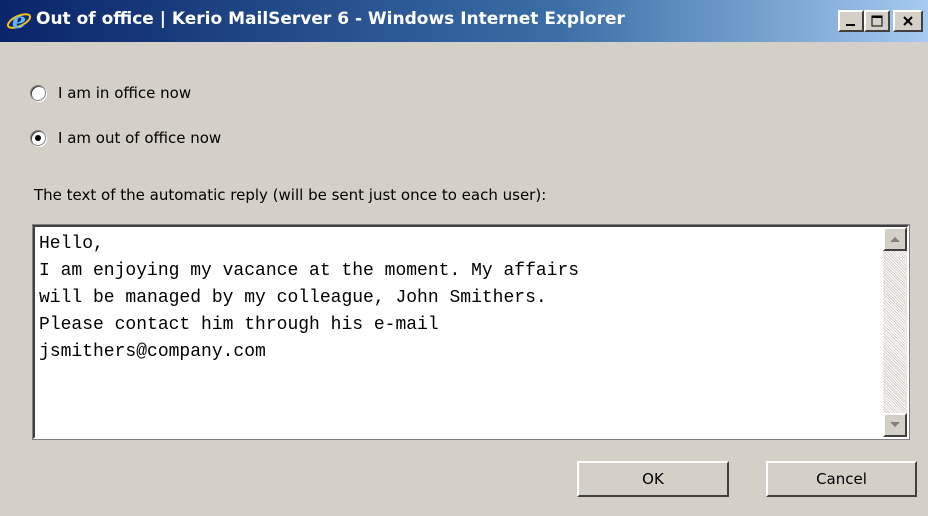 The image size is (928, 516). I want to click on svg-text: e, so click(19, 21).